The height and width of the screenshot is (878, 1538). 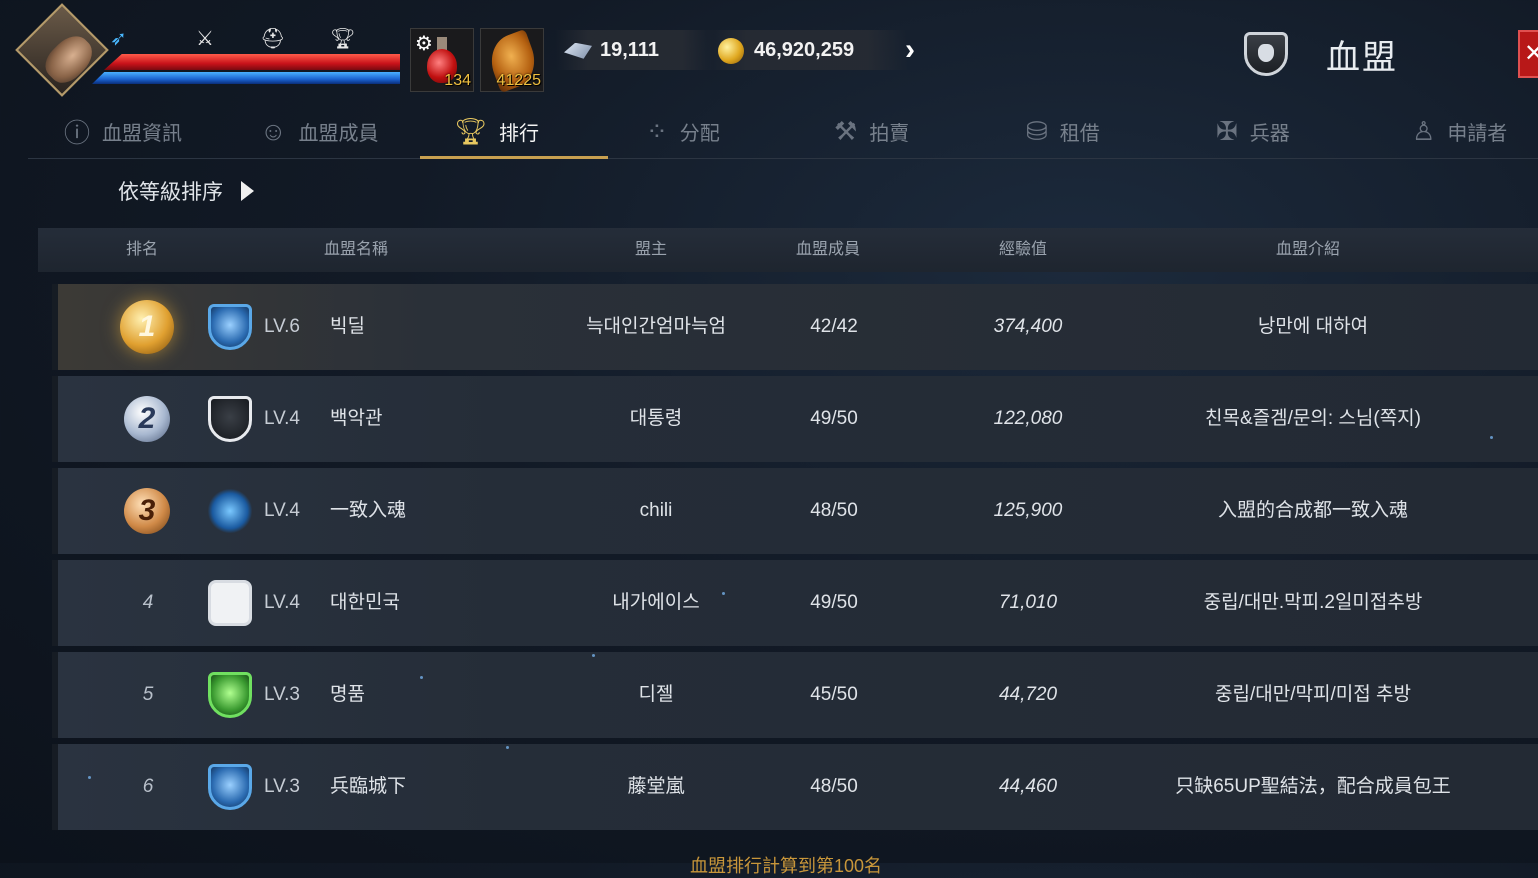 What do you see at coordinates (656, 418) in the screenshot?
I see `clan-leader: 대통령` at bounding box center [656, 418].